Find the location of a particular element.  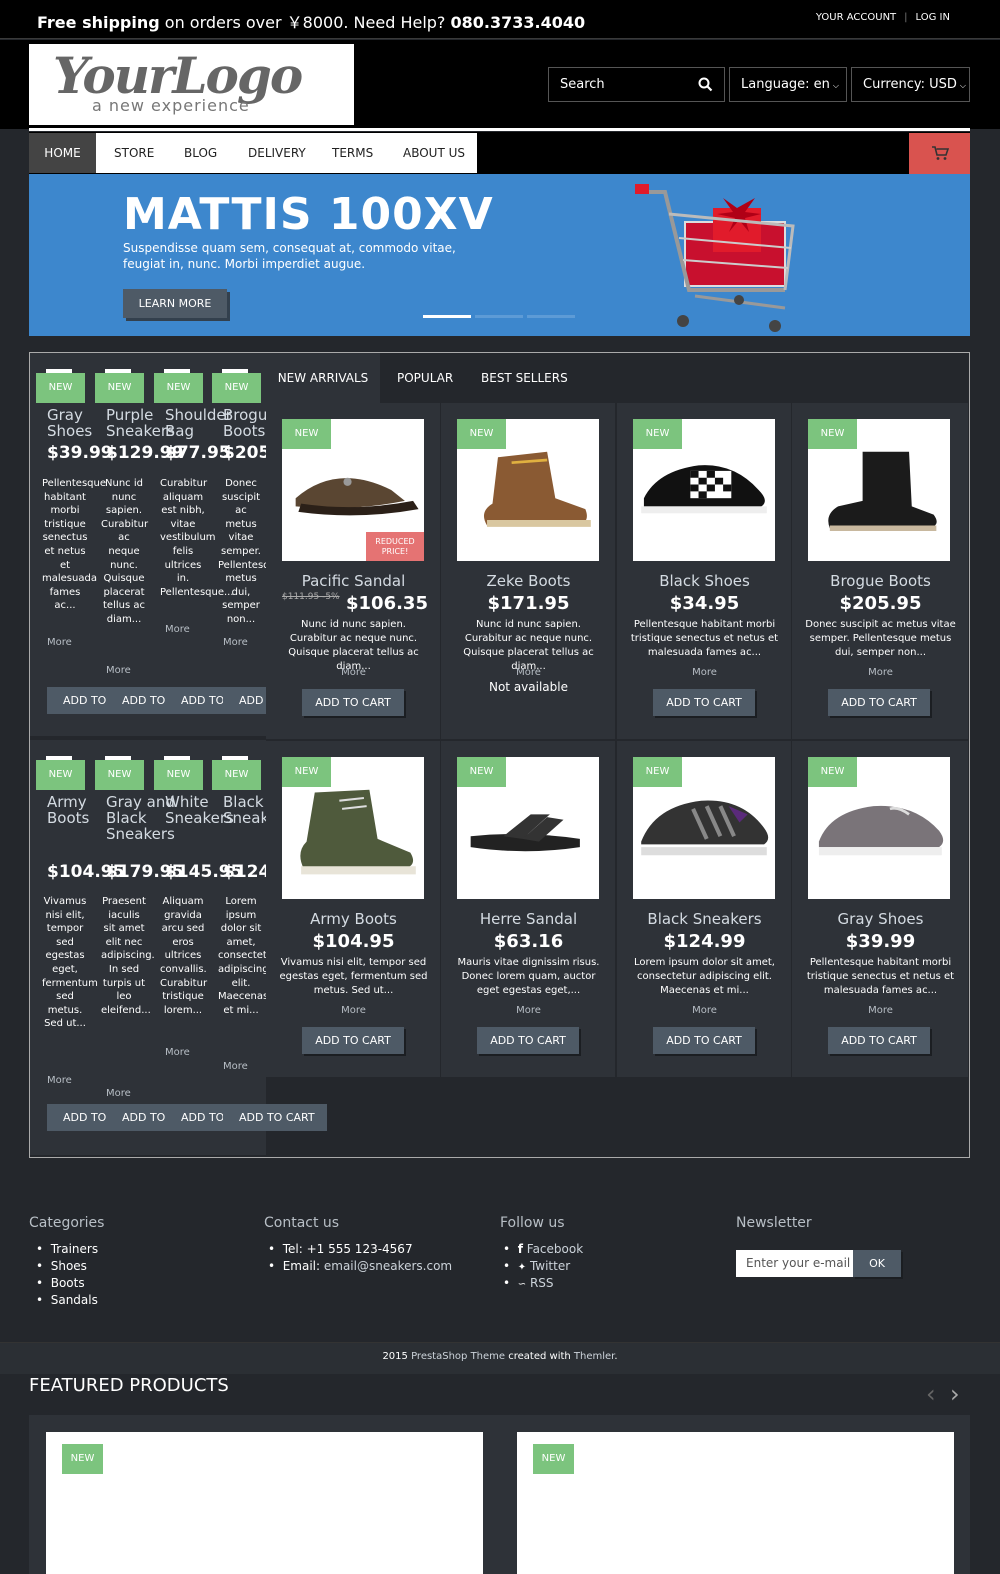

product-price: $171.95 is located at coordinates (528, 603).